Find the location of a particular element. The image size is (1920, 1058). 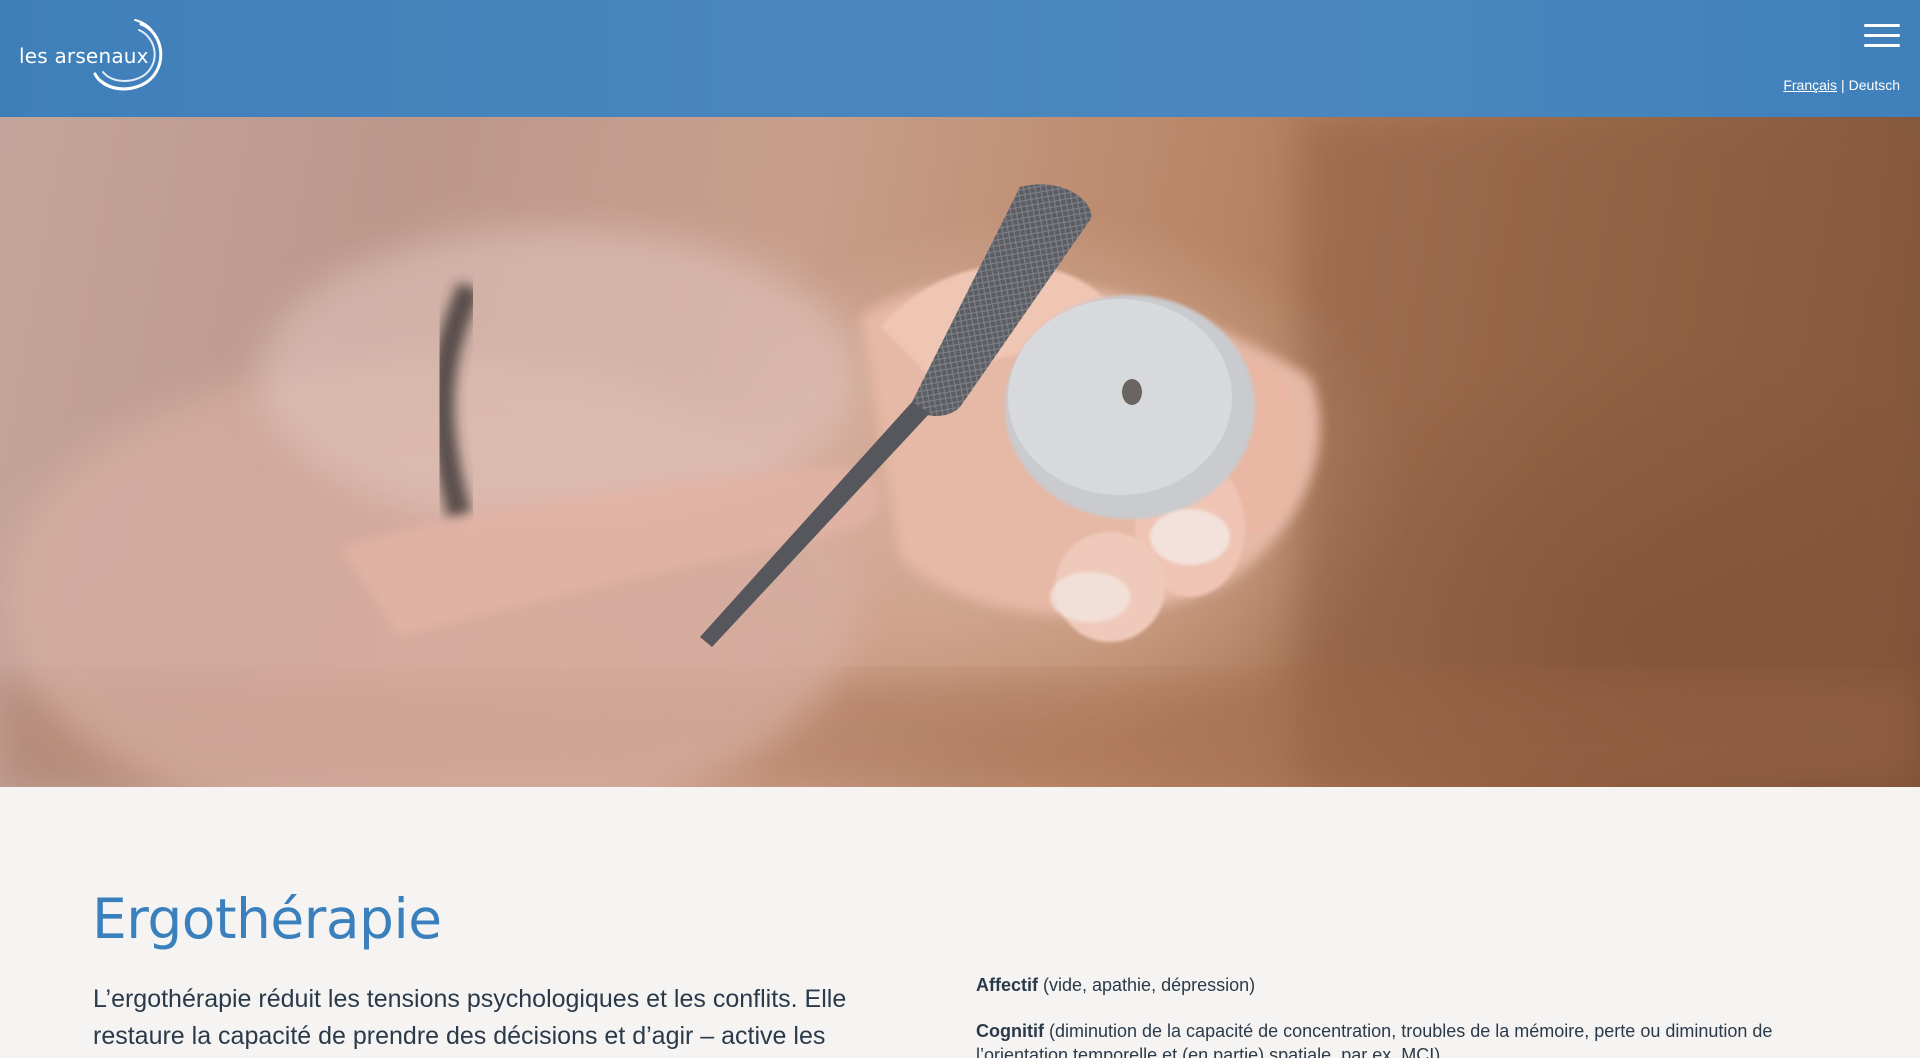

list-item-term: Cognitif is located at coordinates (1010, 1031).